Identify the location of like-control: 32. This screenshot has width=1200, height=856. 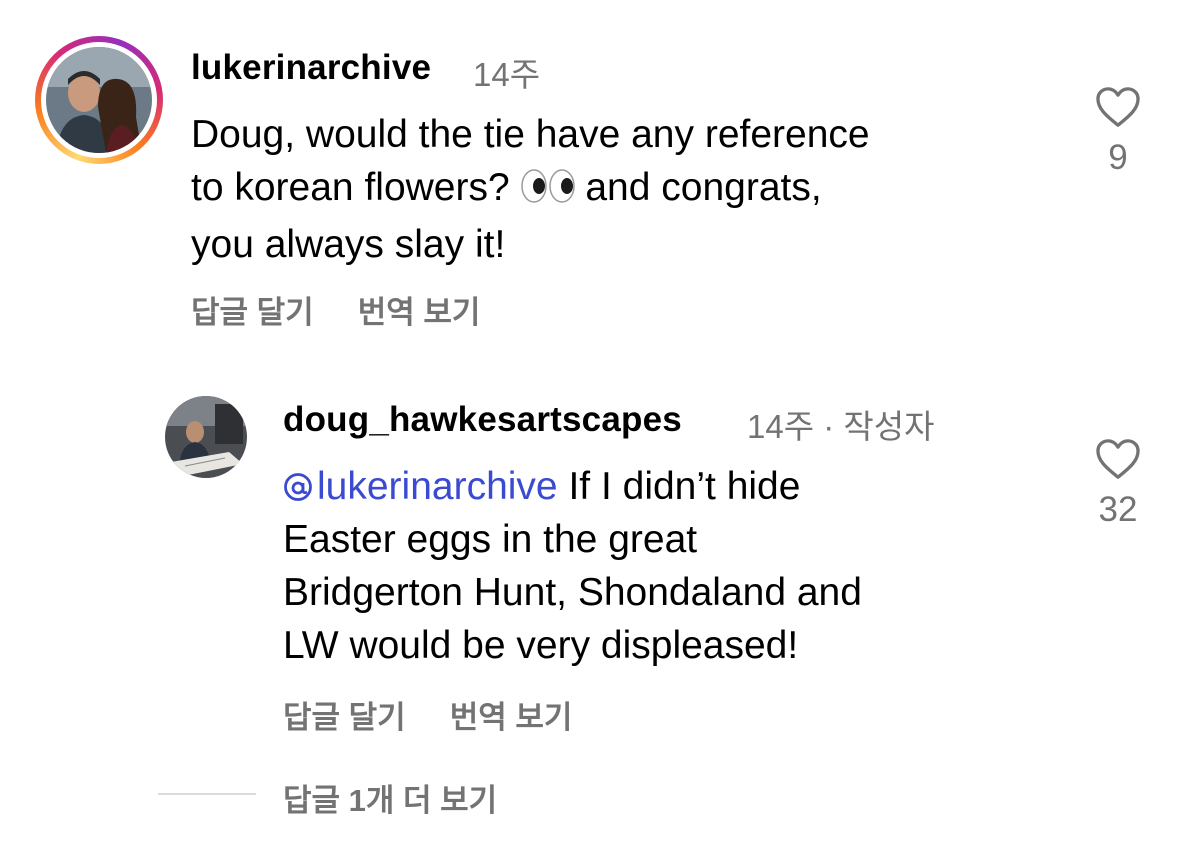
(1118, 484).